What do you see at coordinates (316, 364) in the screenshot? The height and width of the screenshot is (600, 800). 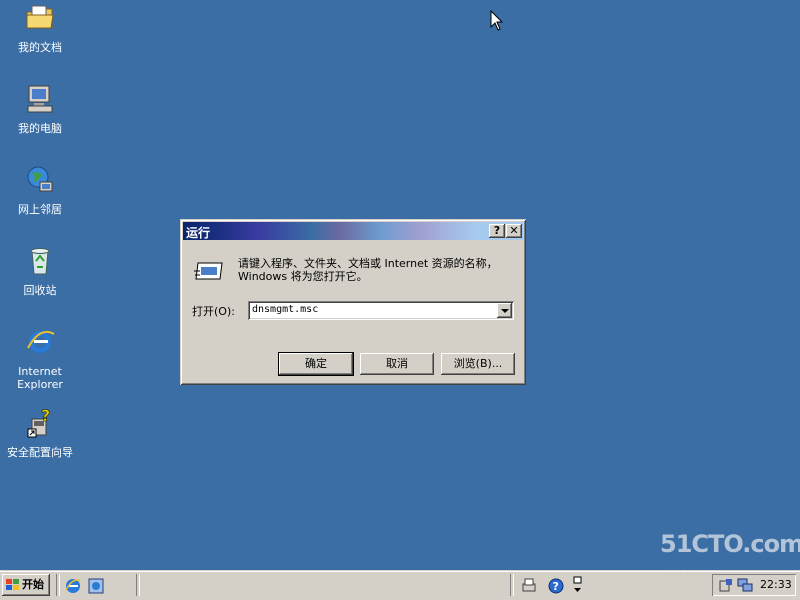 I see `ok-button: 确定` at bounding box center [316, 364].